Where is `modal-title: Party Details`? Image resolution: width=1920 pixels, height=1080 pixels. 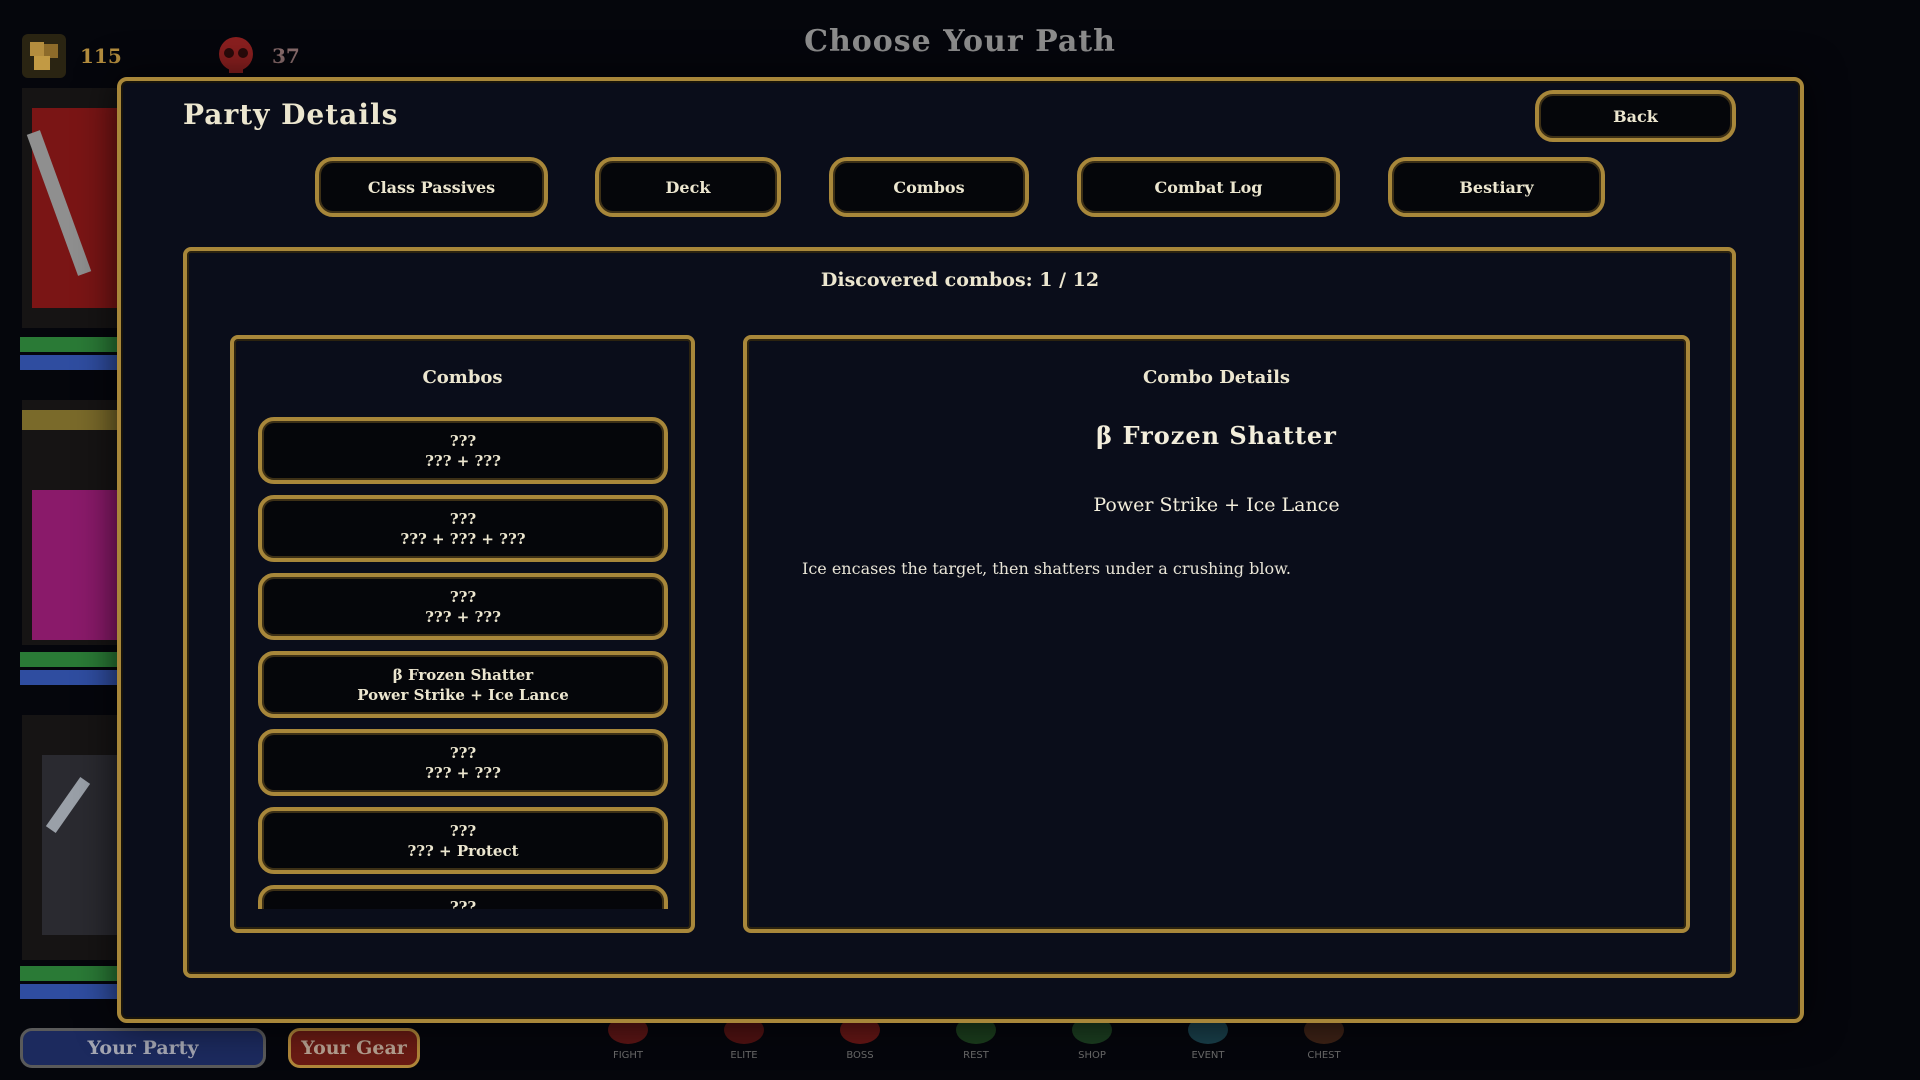 modal-title: Party Details is located at coordinates (291, 114).